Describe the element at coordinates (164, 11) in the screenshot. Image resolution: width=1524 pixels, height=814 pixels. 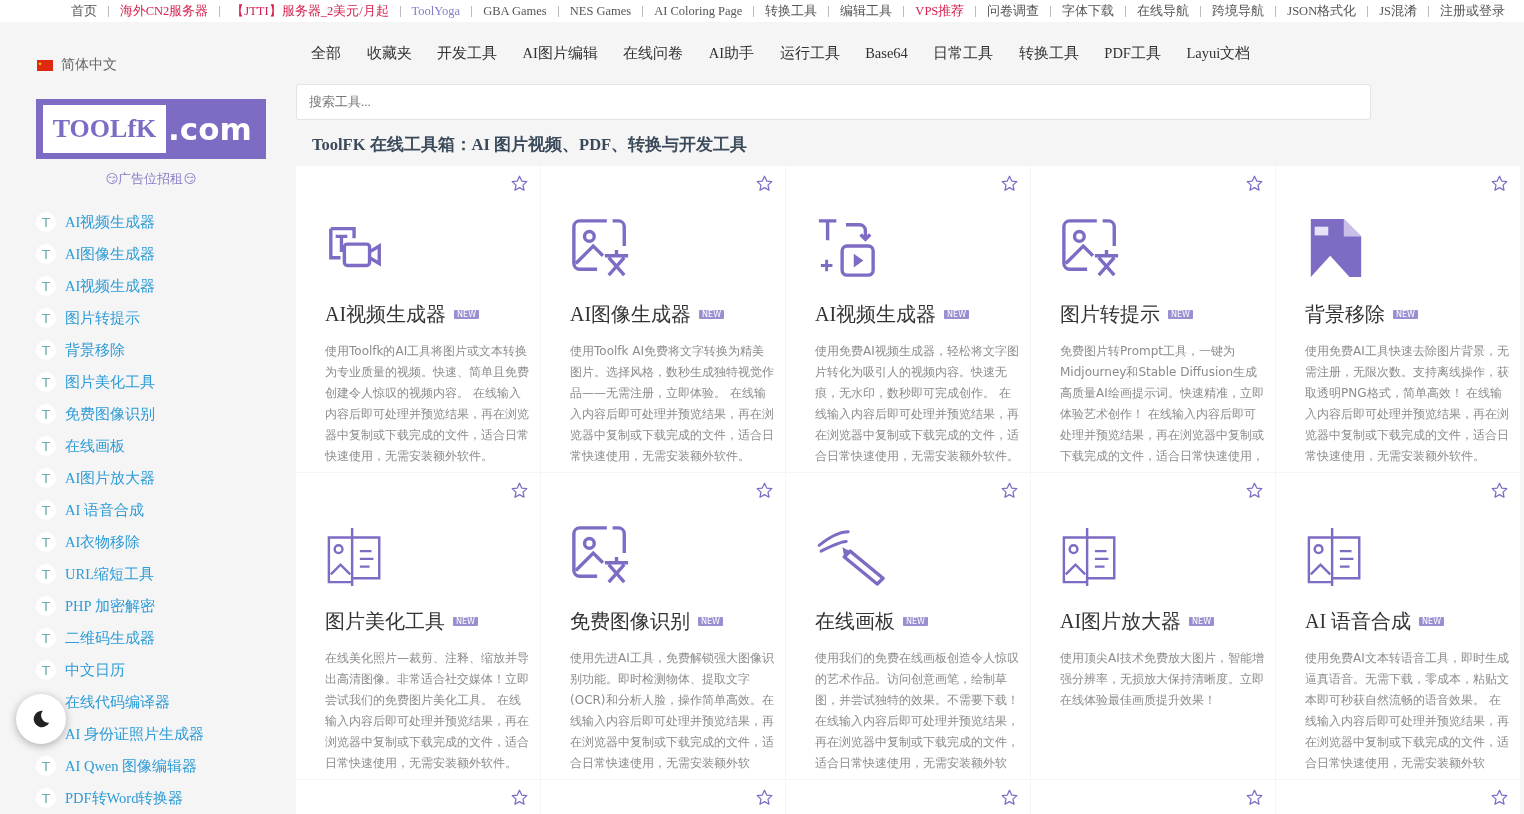
I see `top-nav-link: 海外CN2服务器` at that location.